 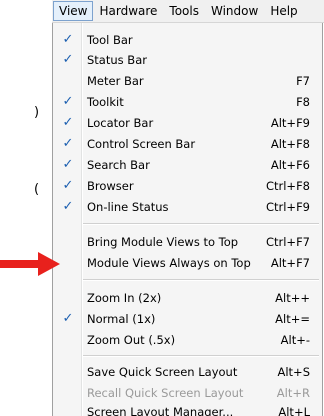 What do you see at coordinates (128, 207) in the screenshot?
I see `menu-item-label: On-line Status` at bounding box center [128, 207].